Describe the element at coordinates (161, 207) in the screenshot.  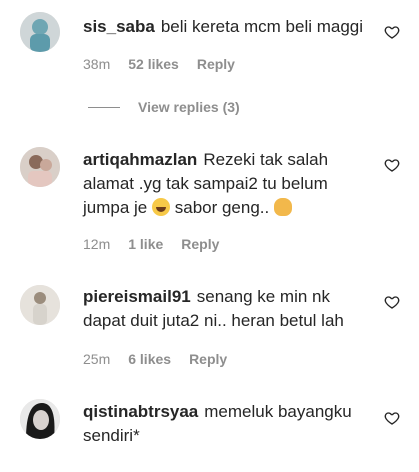
I see `face-with-tears-of-joy-emoji-icon` at that location.